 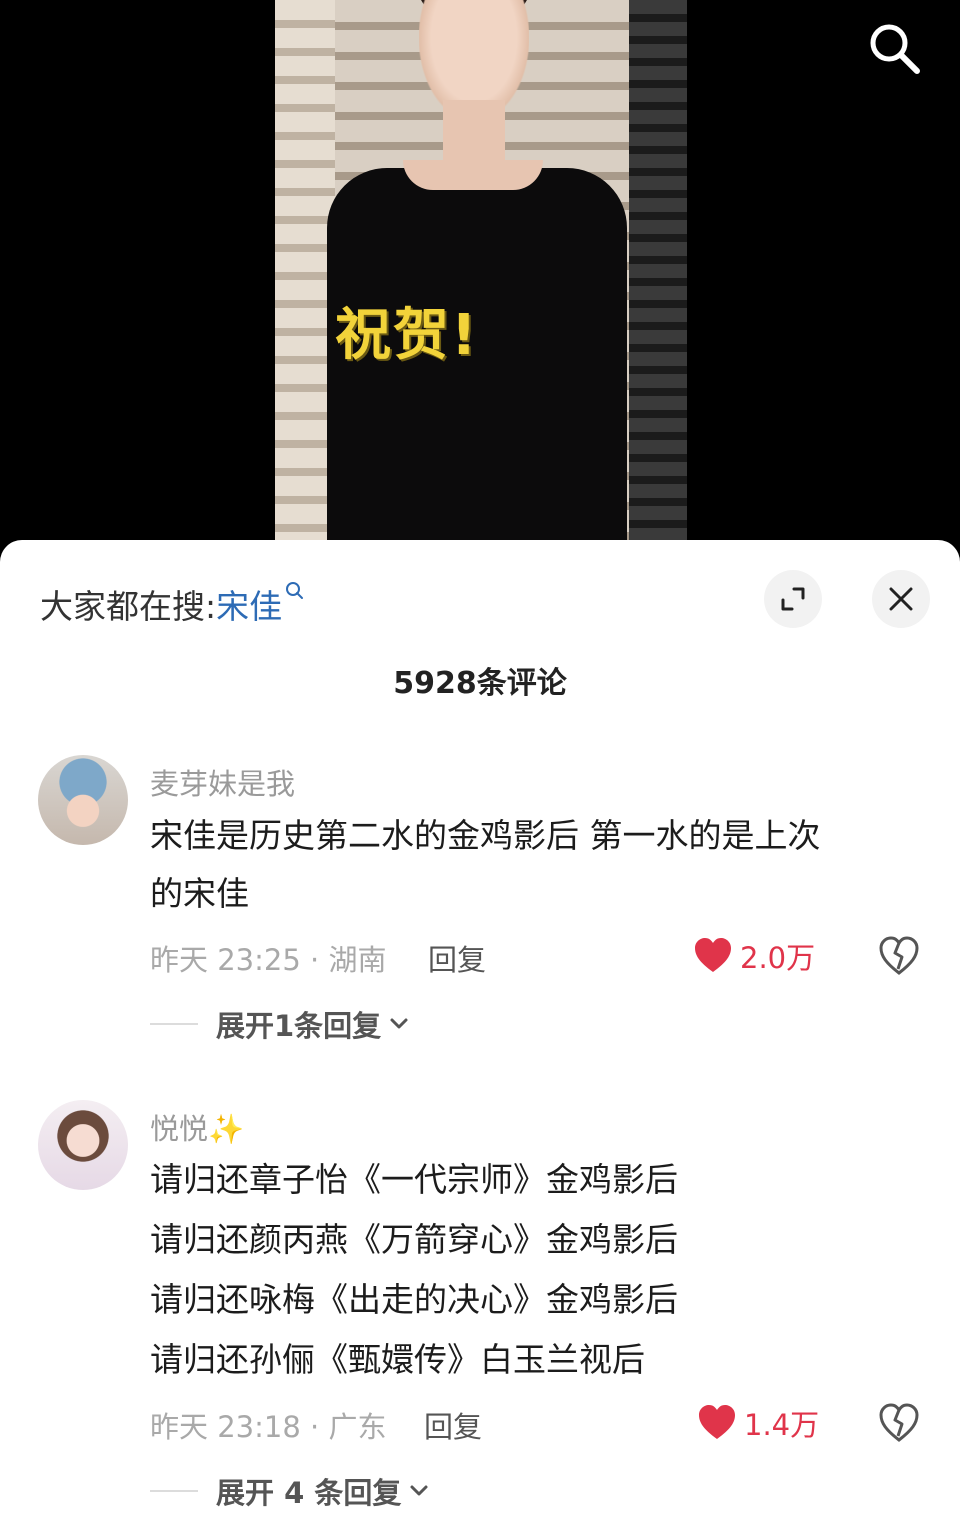 I want to click on background-wall, so click(x=305, y=280).